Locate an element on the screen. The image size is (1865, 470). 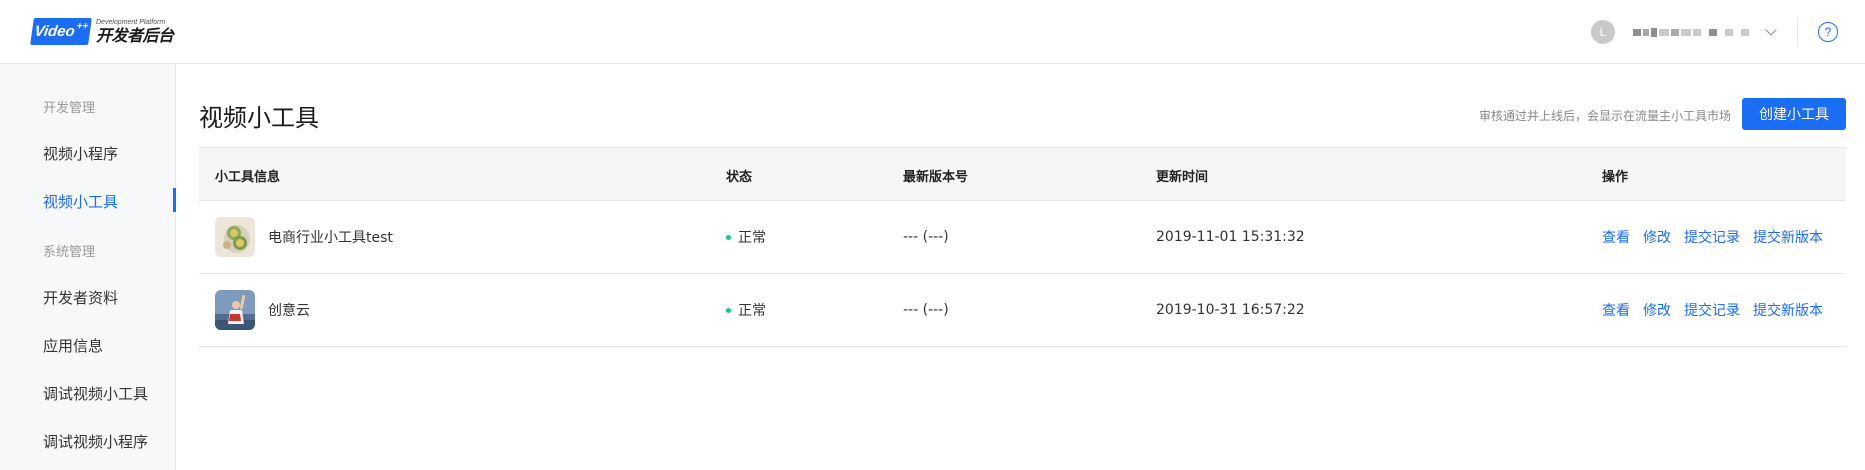
table-header: 小工具信息 状态 最新版本号 更新时间 操作 is located at coordinates (1022, 174).